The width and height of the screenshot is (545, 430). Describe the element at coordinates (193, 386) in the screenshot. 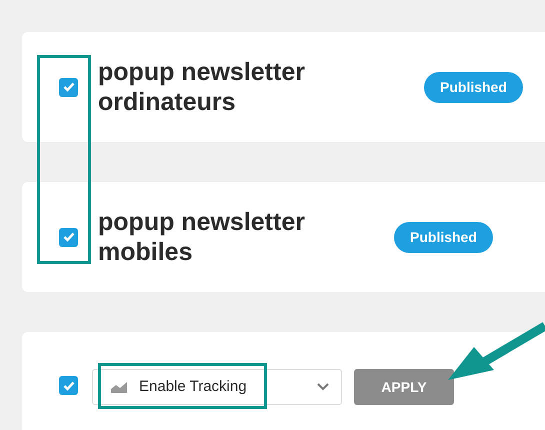

I see `select-value: Enable Tracking` at that location.